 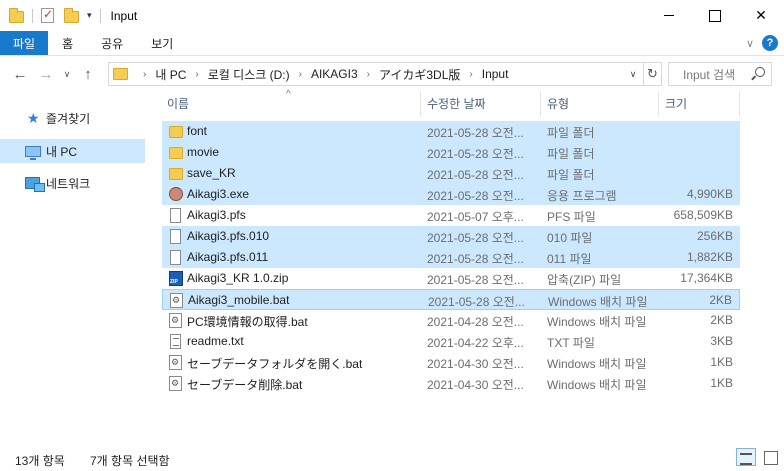 What do you see at coordinates (721, 341) in the screenshot?
I see `file-size: 3KB` at bounding box center [721, 341].